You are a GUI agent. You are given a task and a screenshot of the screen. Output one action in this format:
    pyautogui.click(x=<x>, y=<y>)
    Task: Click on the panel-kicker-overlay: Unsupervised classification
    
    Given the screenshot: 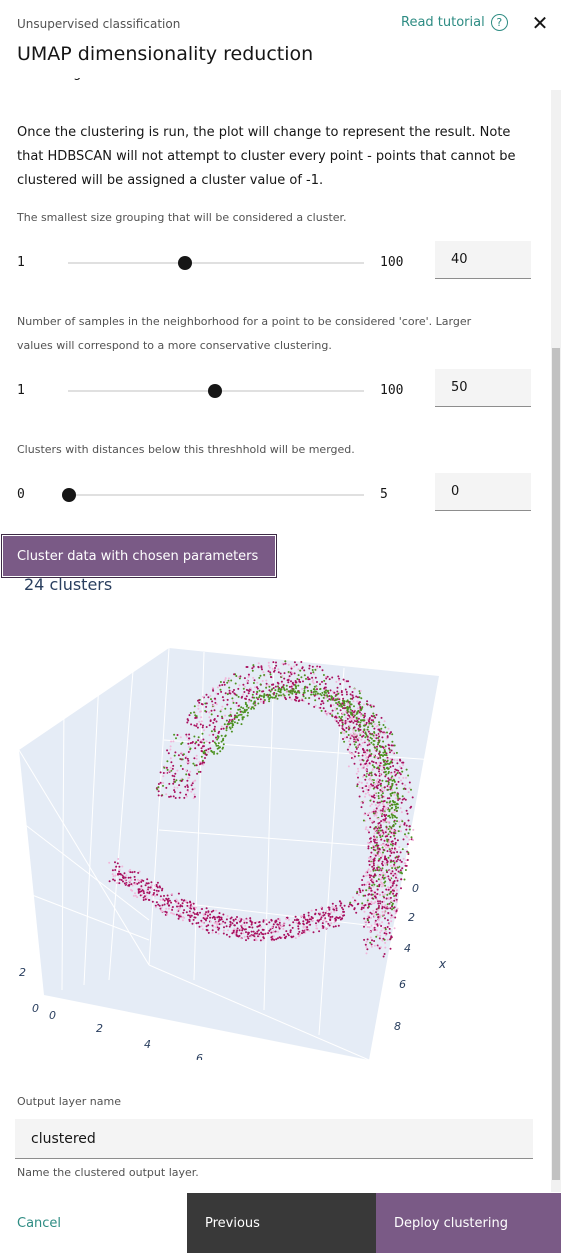 What is the action you would take?
    pyautogui.click(x=99, y=24)
    